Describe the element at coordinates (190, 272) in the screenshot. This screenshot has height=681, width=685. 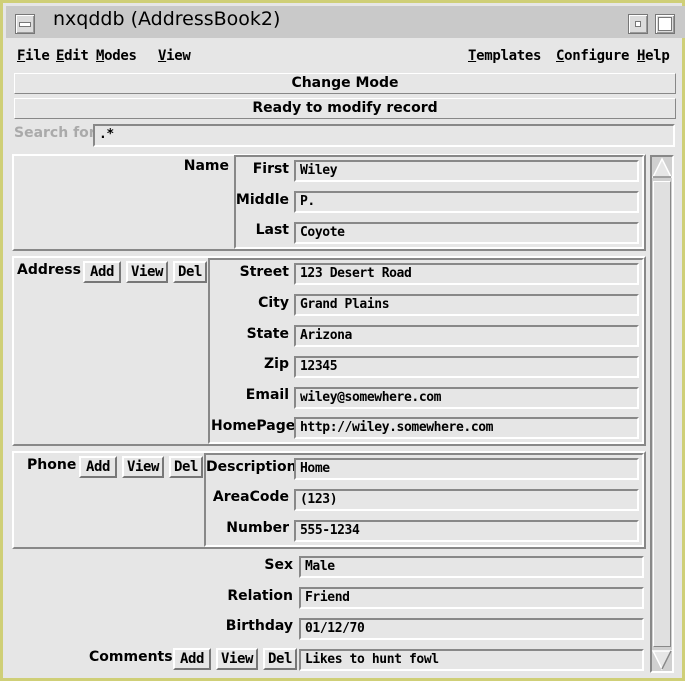
I see `address-del-button: Del` at that location.